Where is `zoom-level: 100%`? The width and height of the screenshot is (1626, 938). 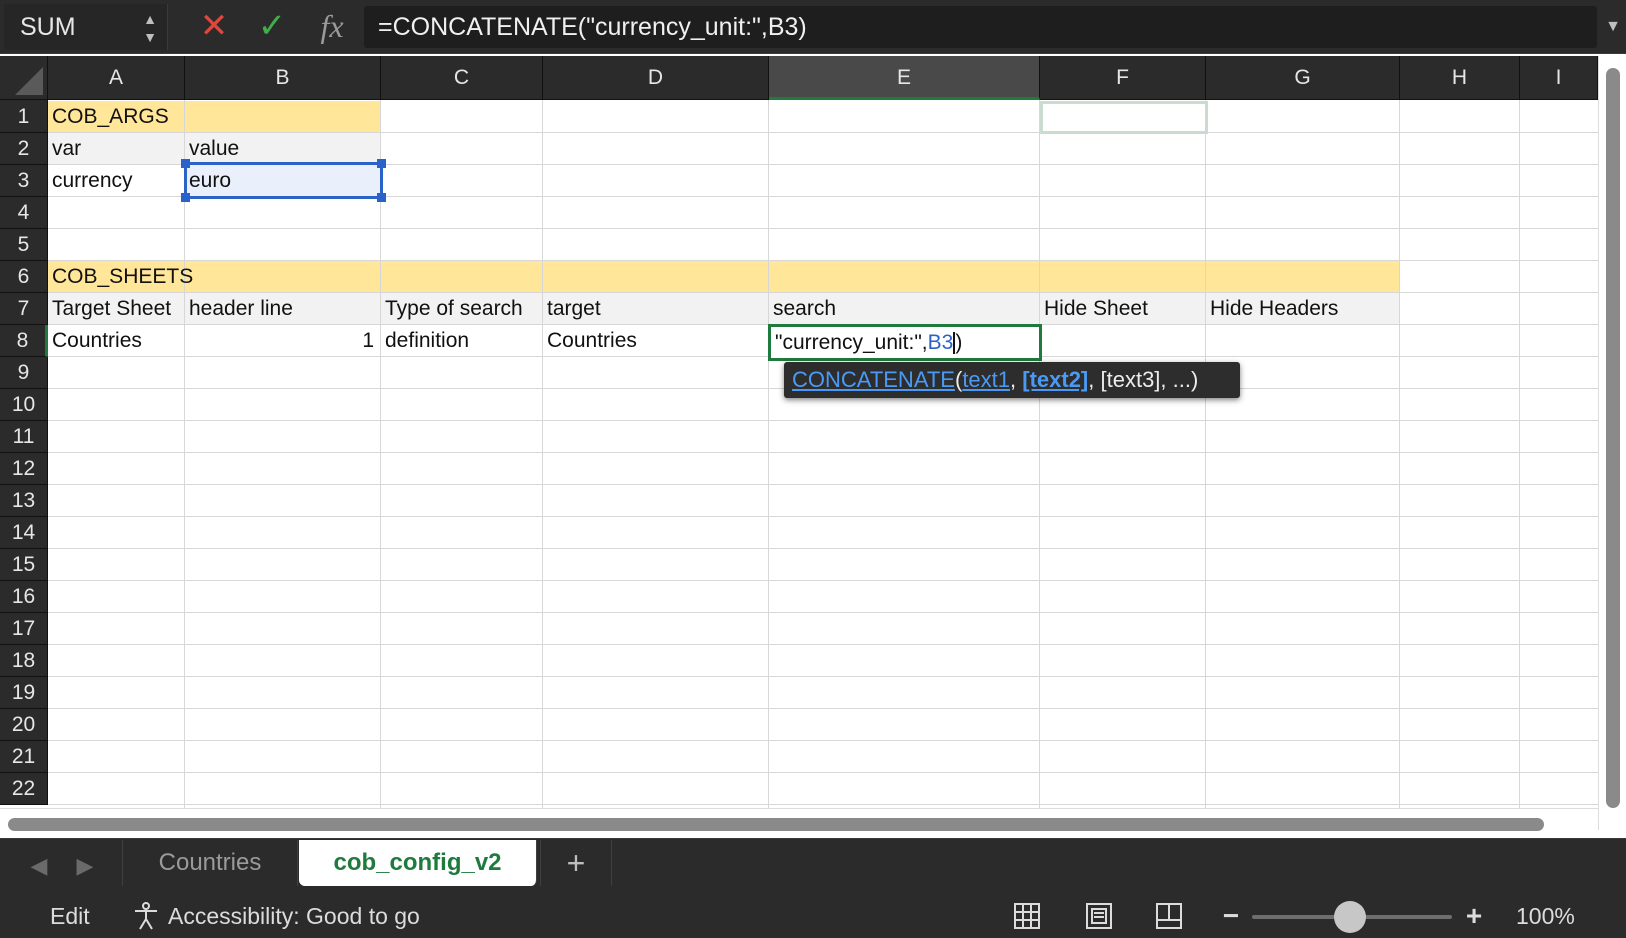
zoom-level: 100% is located at coordinates (1545, 916).